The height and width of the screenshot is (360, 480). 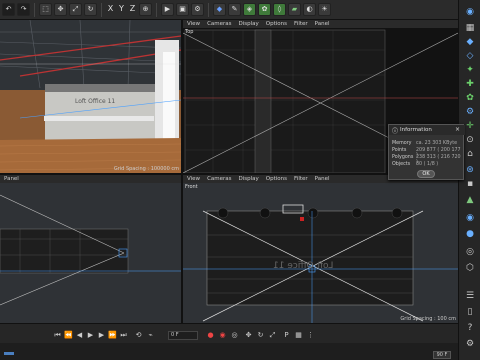 What do you see at coordinates (191, 187) in the screenshot?
I see `viewport-label: Front` at bounding box center [191, 187].